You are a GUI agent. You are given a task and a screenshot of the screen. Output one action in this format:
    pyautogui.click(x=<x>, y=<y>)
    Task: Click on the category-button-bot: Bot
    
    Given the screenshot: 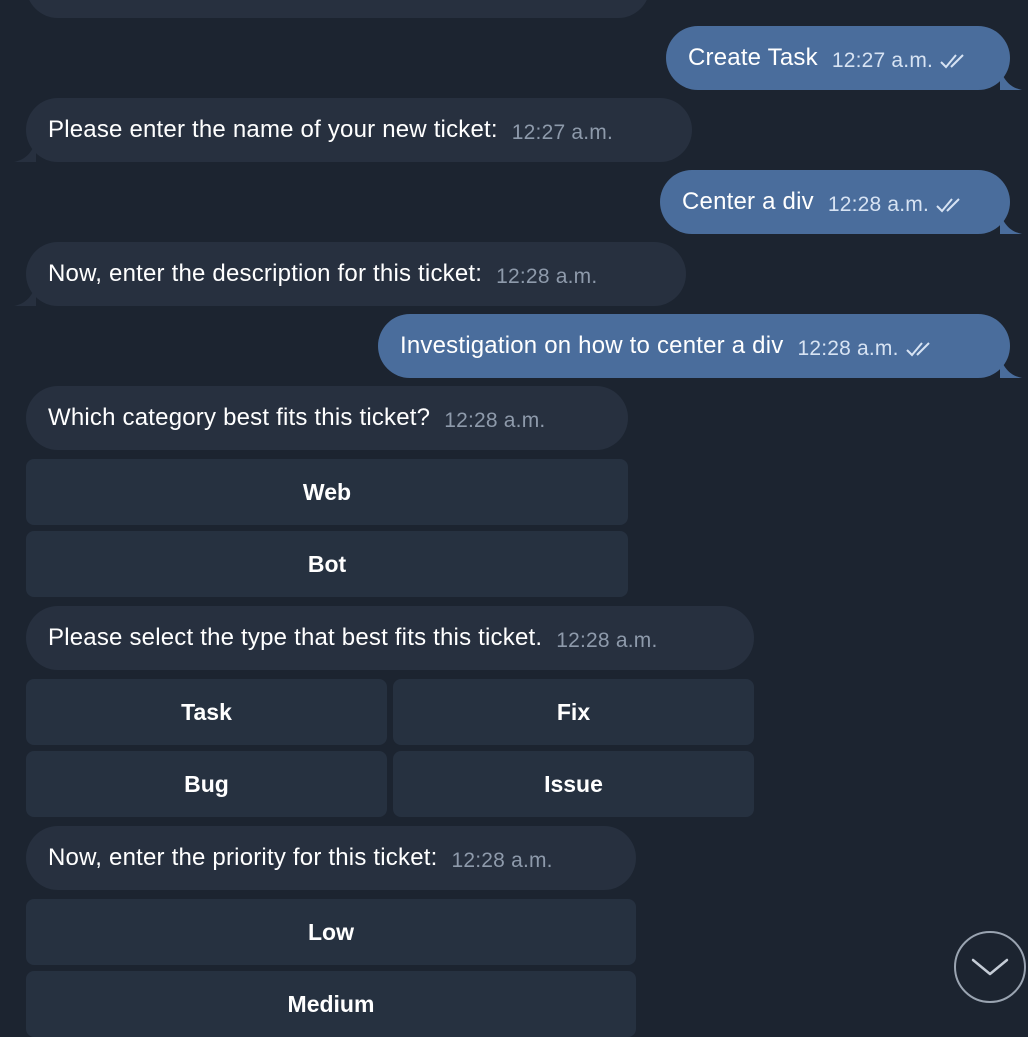 What is the action you would take?
    pyautogui.click(x=327, y=564)
    